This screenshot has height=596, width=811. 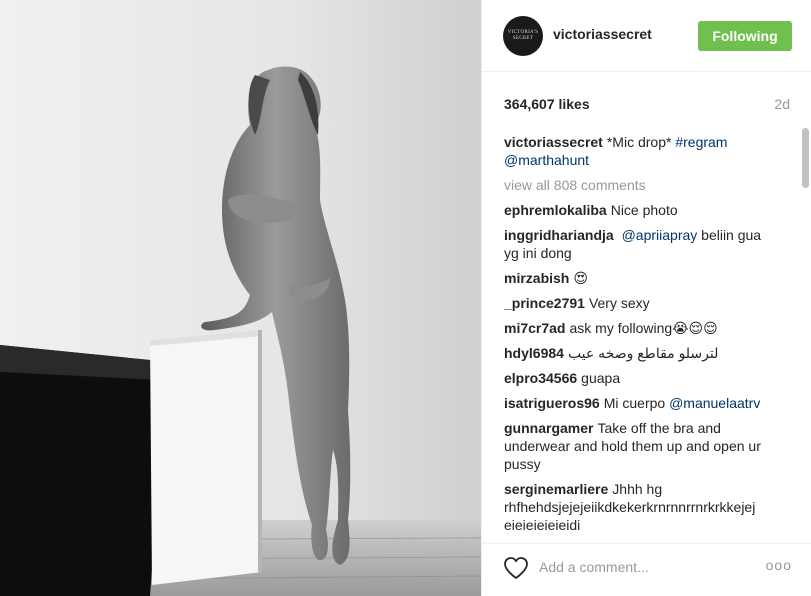 I want to click on comment-item: isatrigueros96 Mi cuerpo @manuelaatrv, so click(x=639, y=403).